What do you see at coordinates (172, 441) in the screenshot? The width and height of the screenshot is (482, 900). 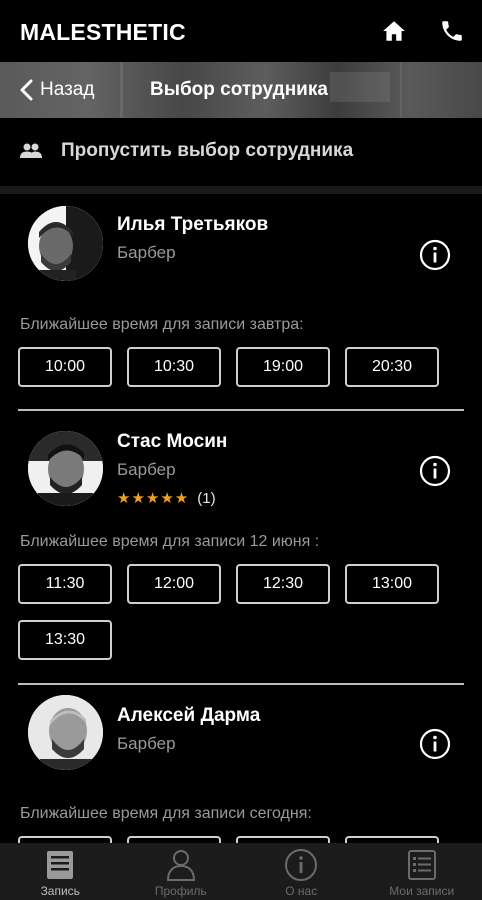 I see `staff-name: Стас Мосин` at bounding box center [172, 441].